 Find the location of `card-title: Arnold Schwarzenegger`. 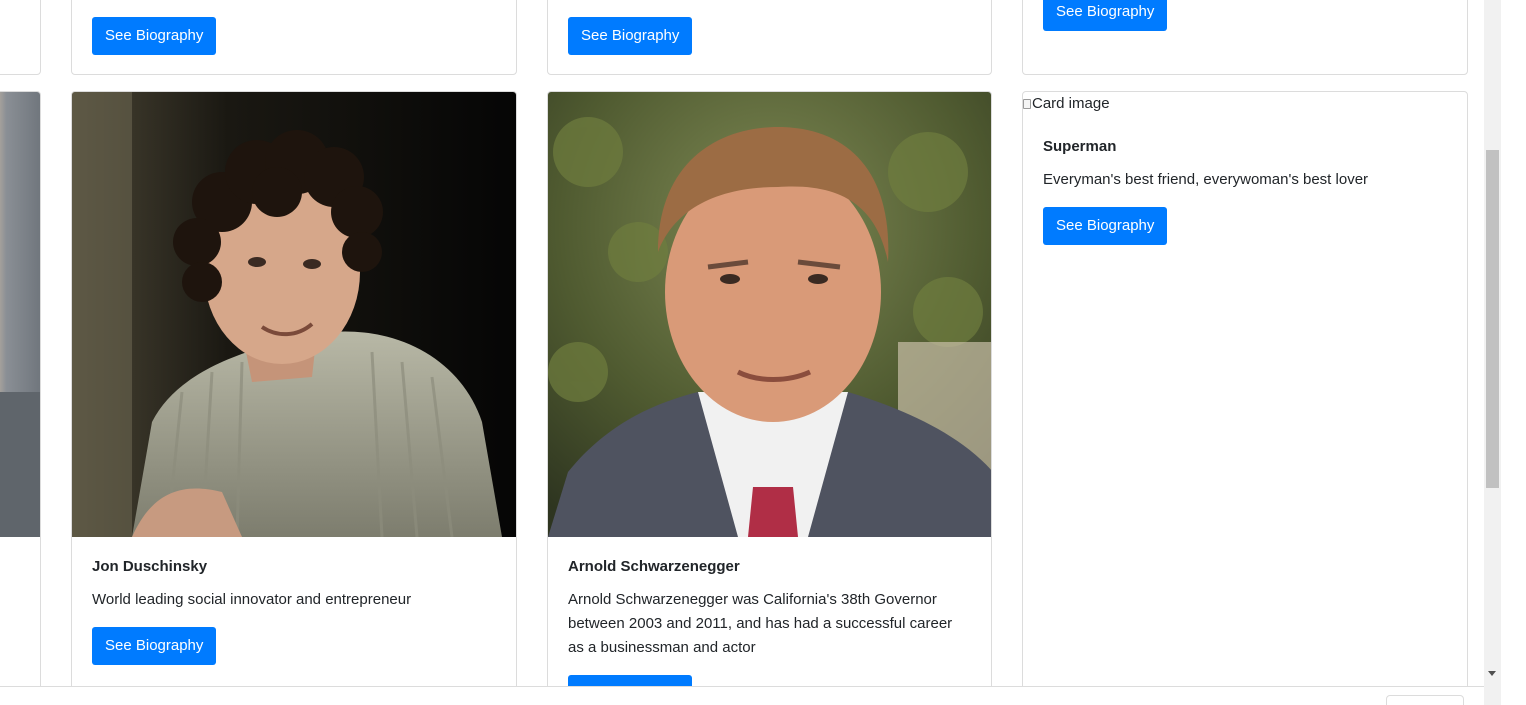

card-title: Arnold Schwarzenegger is located at coordinates (654, 566).